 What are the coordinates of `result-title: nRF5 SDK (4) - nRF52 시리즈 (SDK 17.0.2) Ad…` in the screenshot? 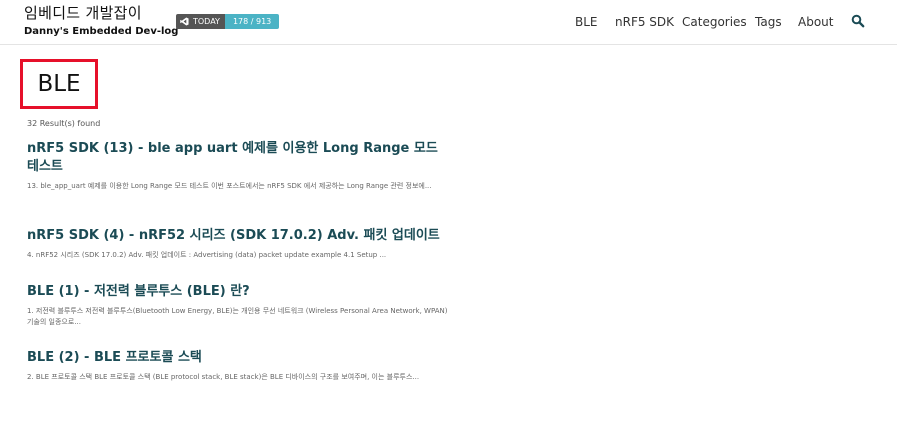 It's located at (239, 236).